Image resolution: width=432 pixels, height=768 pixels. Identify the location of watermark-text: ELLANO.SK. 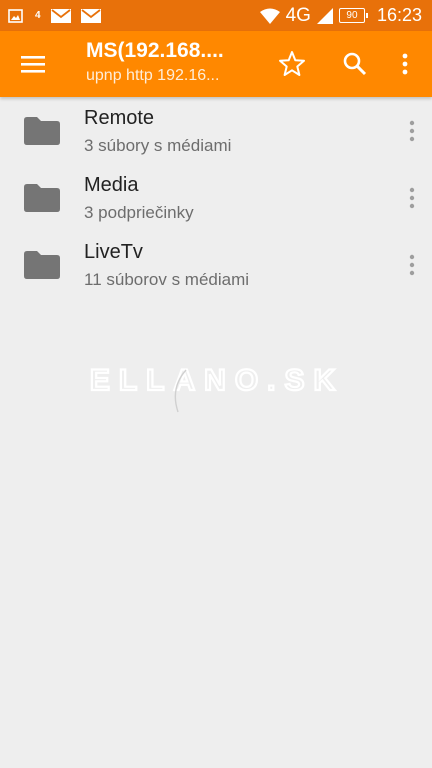
(217, 380).